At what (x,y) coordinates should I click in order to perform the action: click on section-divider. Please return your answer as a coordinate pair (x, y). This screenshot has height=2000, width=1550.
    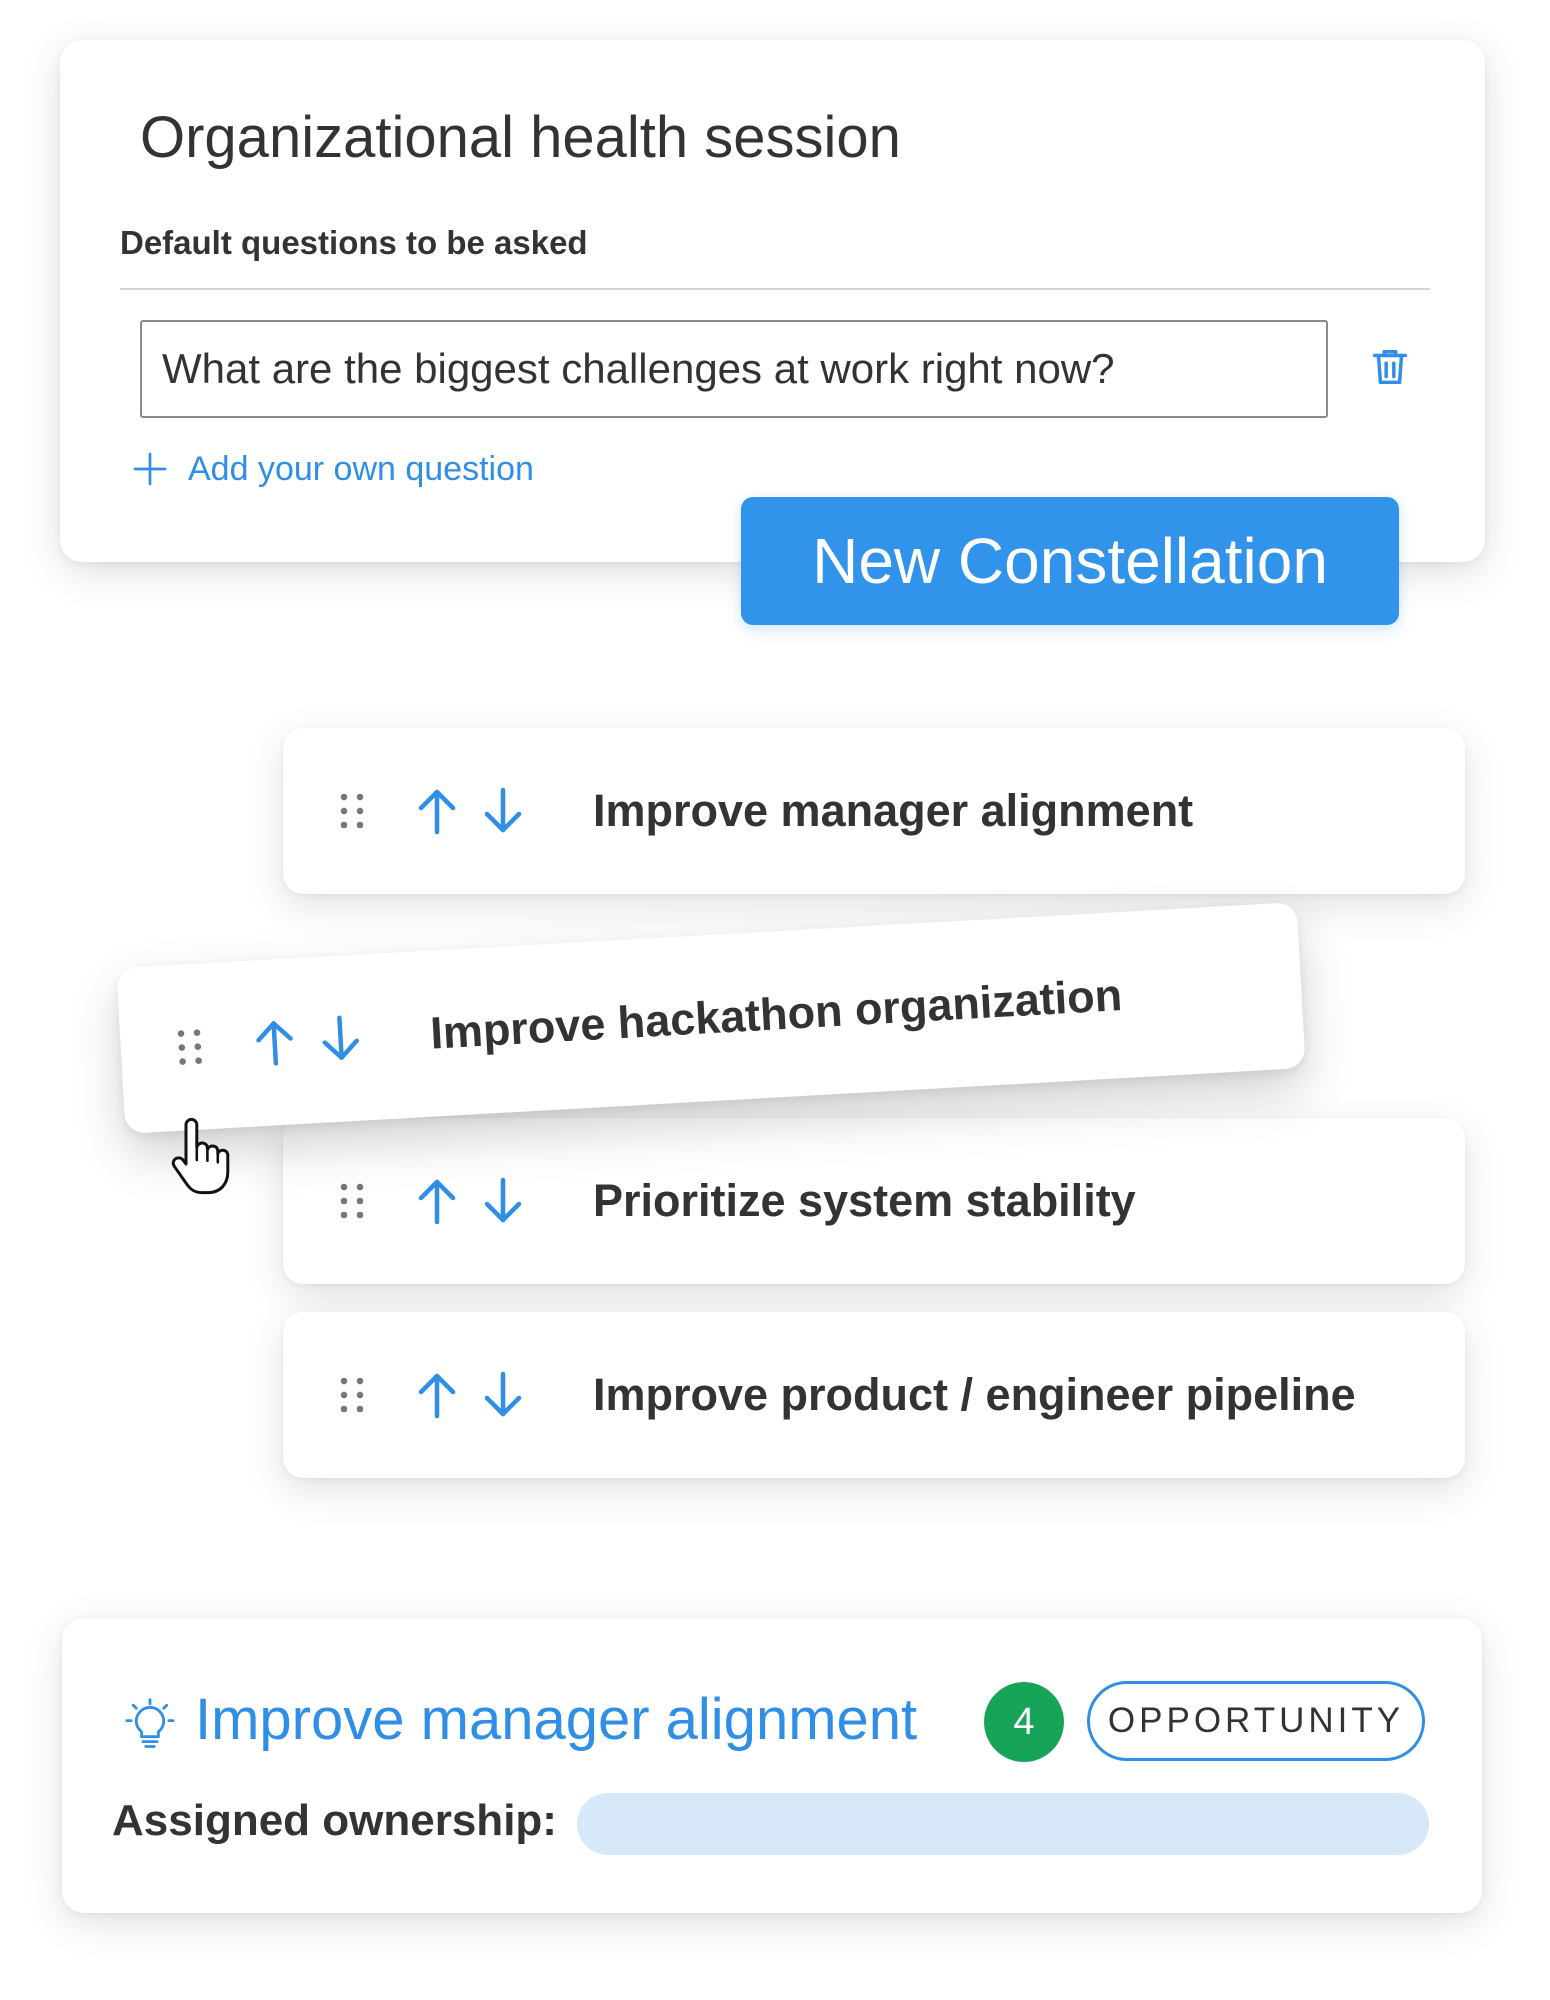
    Looking at the image, I should click on (775, 289).